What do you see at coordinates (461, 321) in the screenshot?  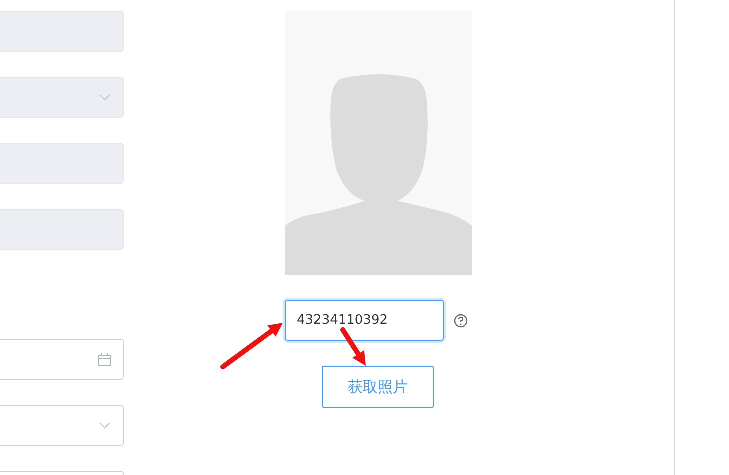 I see `help-icon` at bounding box center [461, 321].